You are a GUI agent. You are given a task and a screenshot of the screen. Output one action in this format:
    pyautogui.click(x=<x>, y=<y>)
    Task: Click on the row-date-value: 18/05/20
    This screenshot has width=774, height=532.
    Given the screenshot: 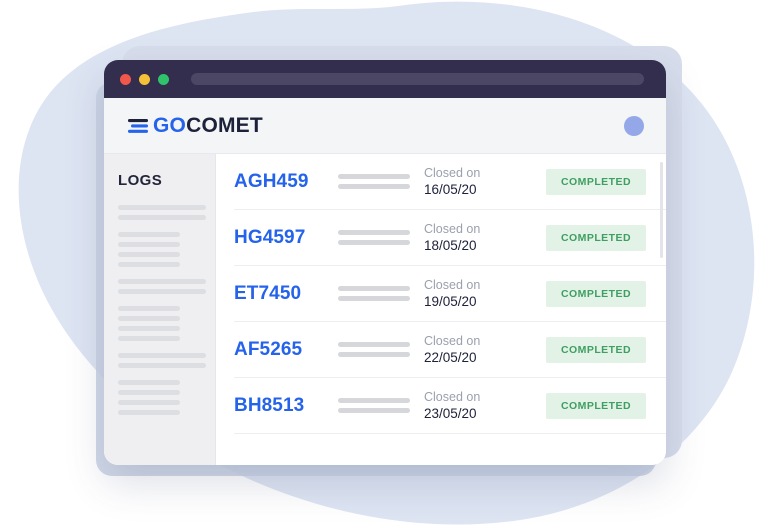 What is the action you would take?
    pyautogui.click(x=450, y=245)
    